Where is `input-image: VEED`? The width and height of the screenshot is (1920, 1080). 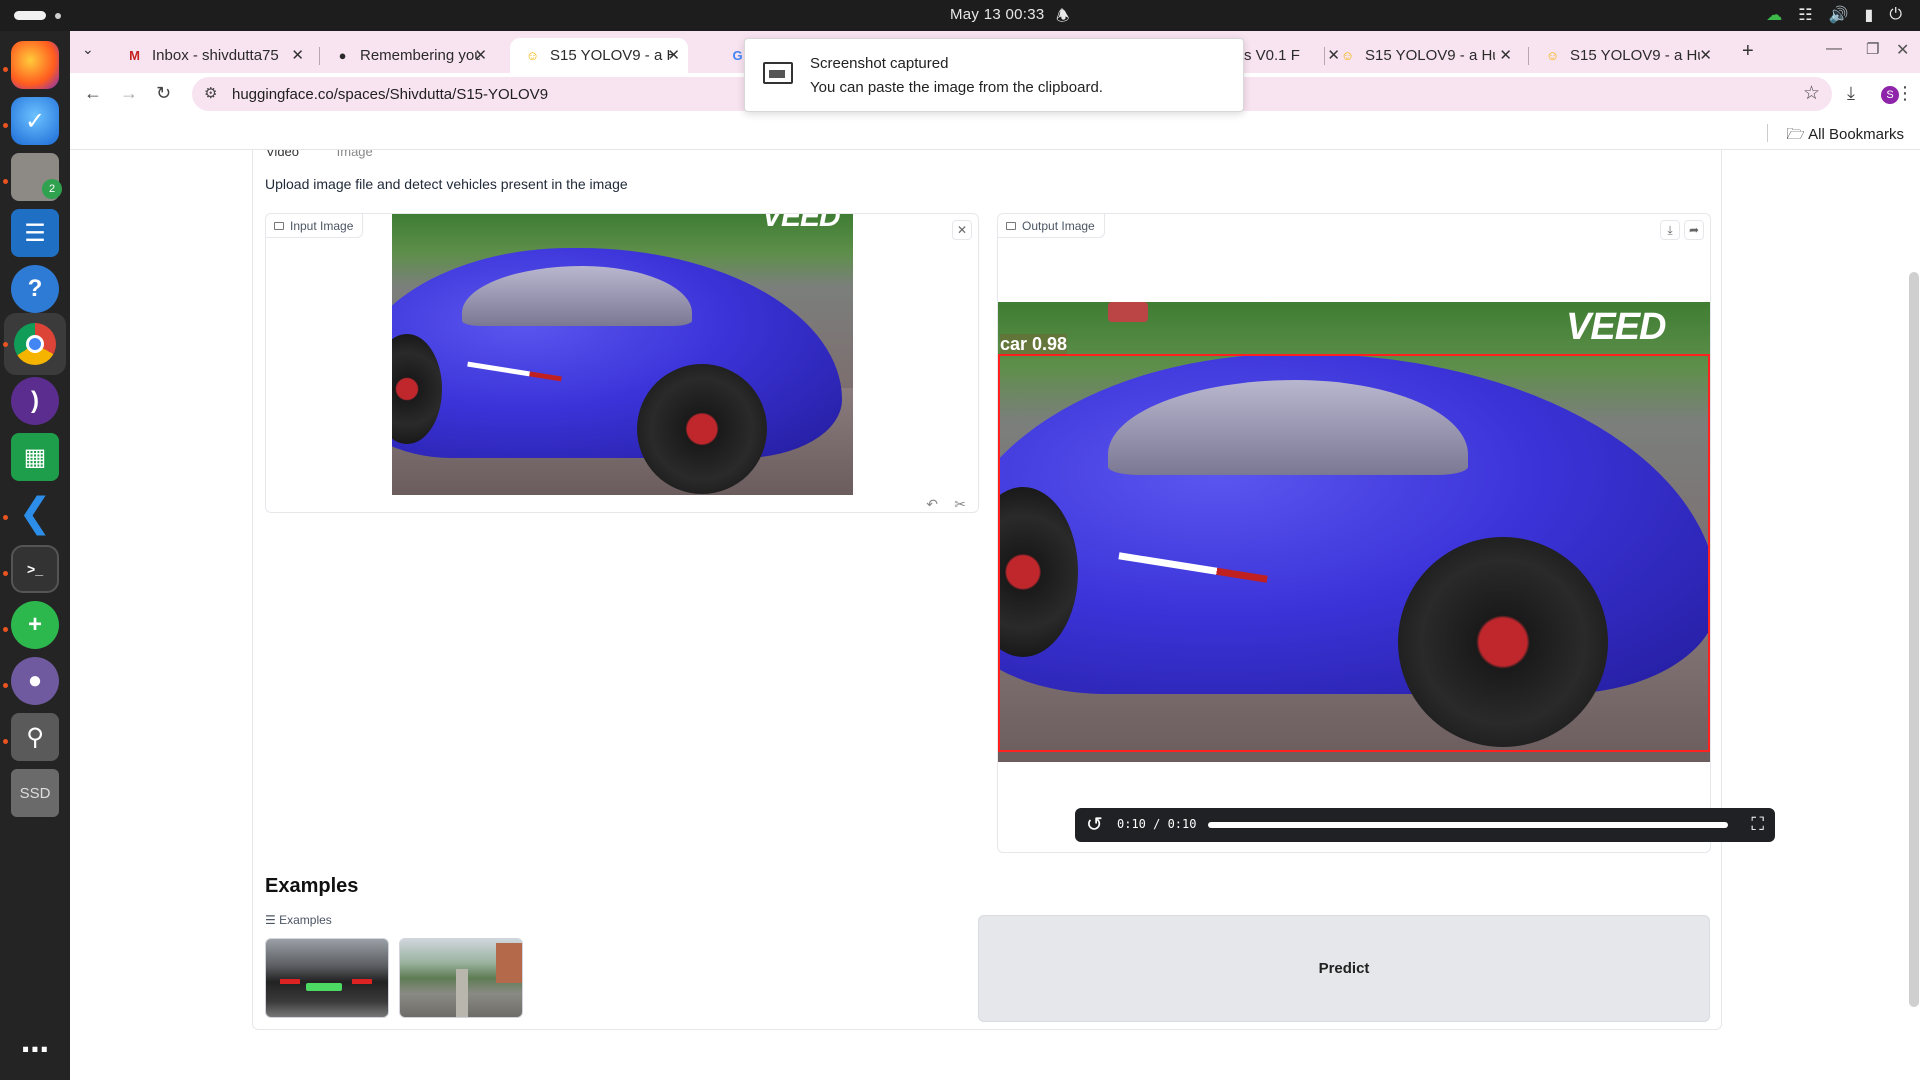
input-image: VEED is located at coordinates (622, 354).